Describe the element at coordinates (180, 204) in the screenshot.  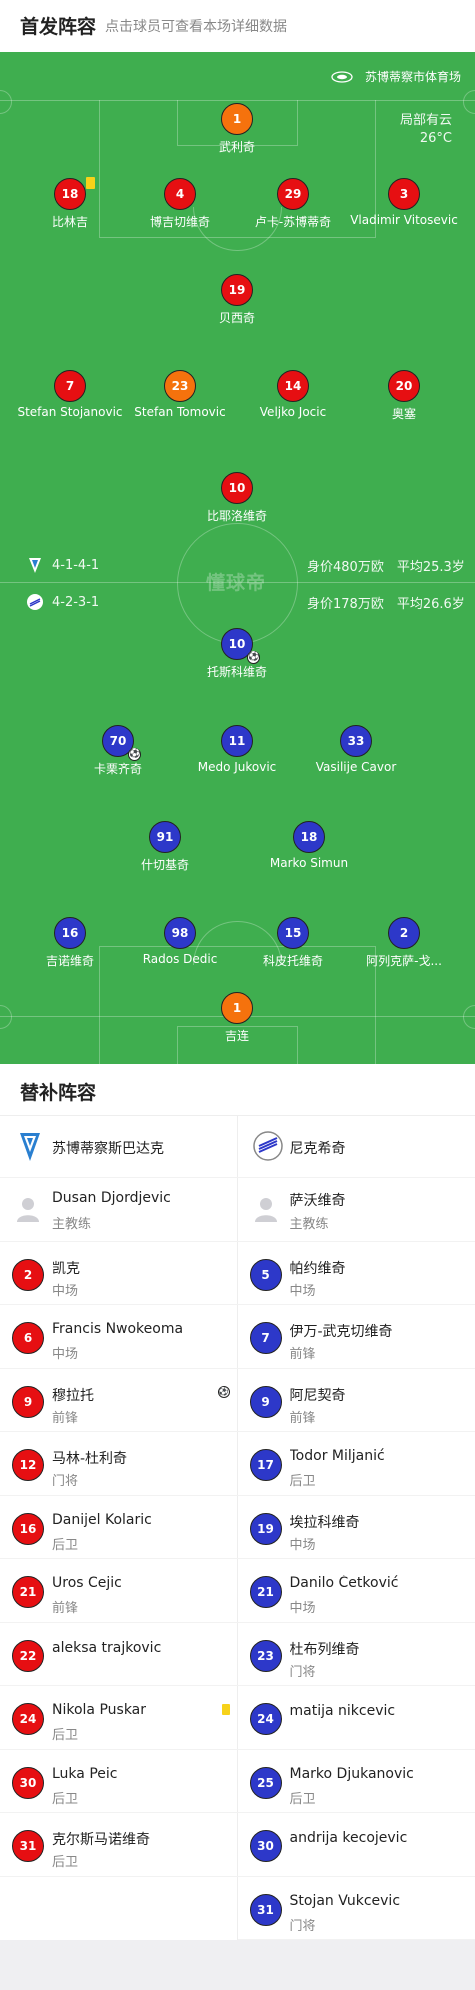
I see `home-player: 4 博吉切维奇` at that location.